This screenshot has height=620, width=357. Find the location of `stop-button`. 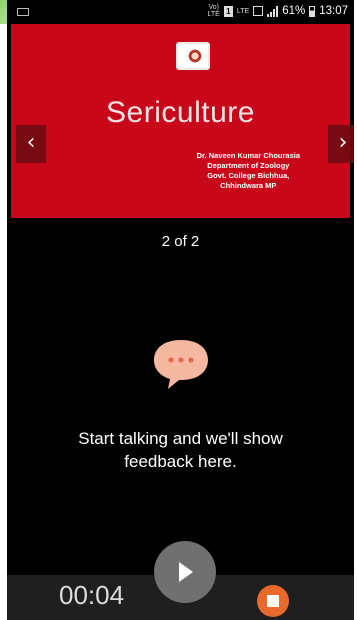

stop-button is located at coordinates (273, 601).